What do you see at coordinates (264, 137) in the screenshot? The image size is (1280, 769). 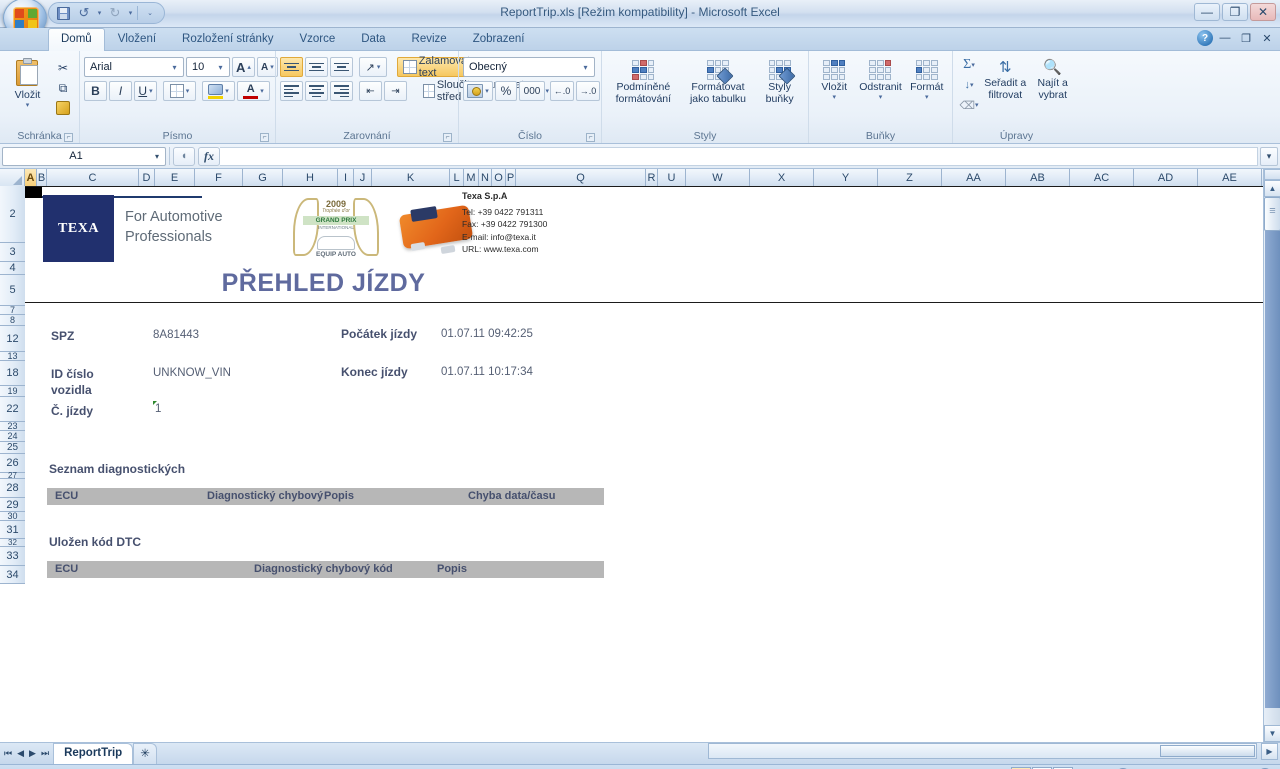 I see `font-dialog-launcher: ⌐` at bounding box center [264, 137].